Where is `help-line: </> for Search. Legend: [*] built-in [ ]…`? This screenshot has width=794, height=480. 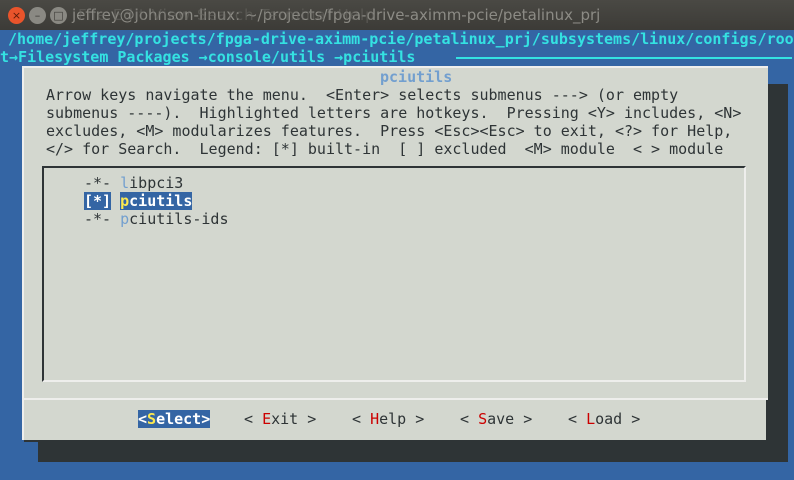
help-line: </> for Search. Legend: [*] built-in [ ]… is located at coordinates (385, 149).